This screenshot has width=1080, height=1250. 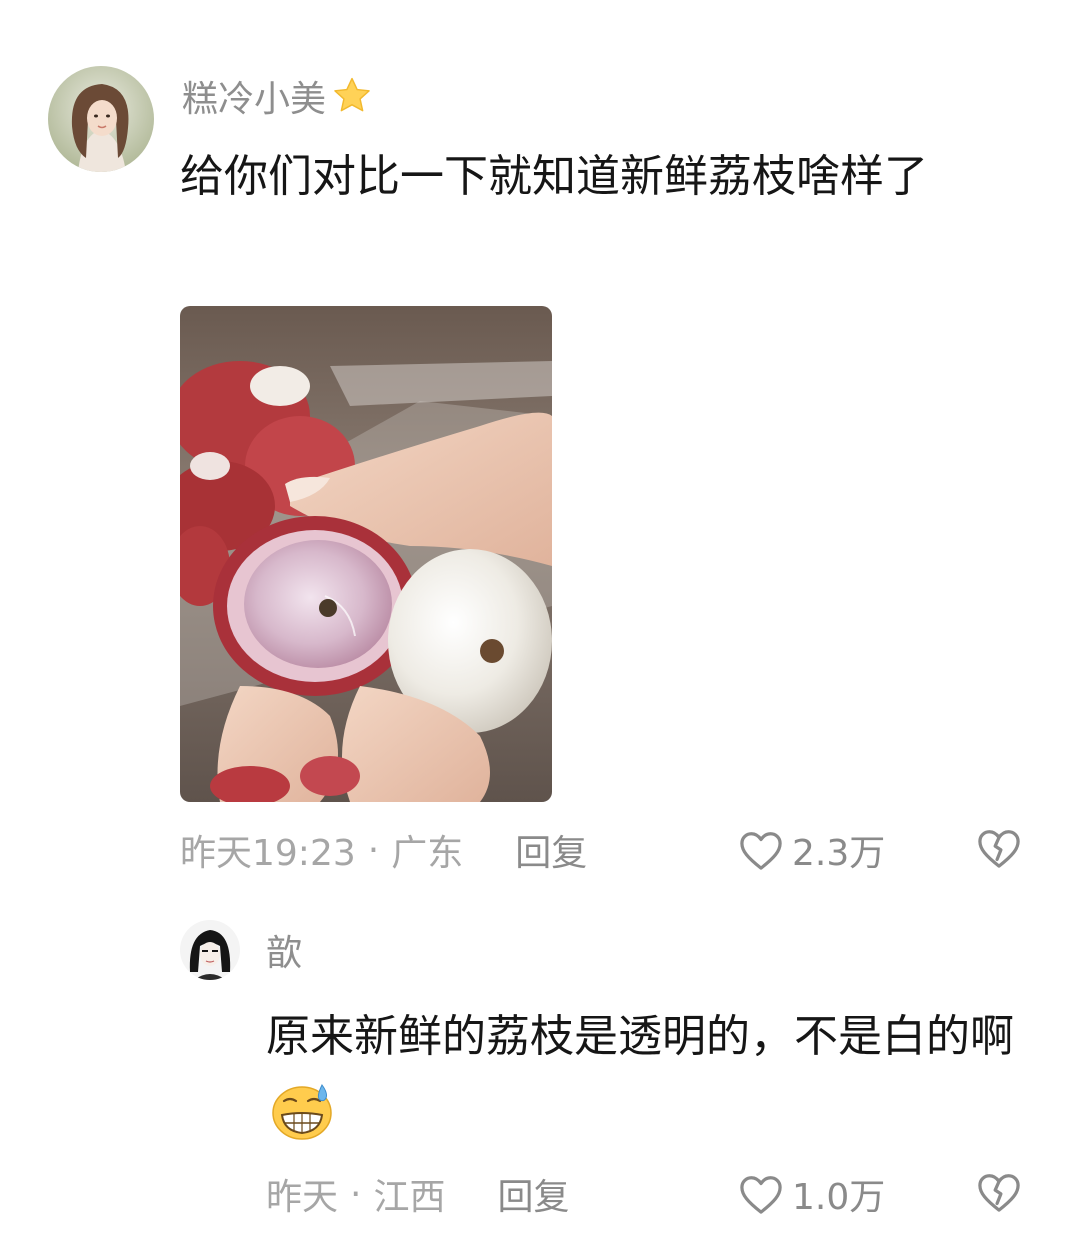 What do you see at coordinates (254, 96) in the screenshot?
I see `username-text: 糕冷小美` at bounding box center [254, 96].